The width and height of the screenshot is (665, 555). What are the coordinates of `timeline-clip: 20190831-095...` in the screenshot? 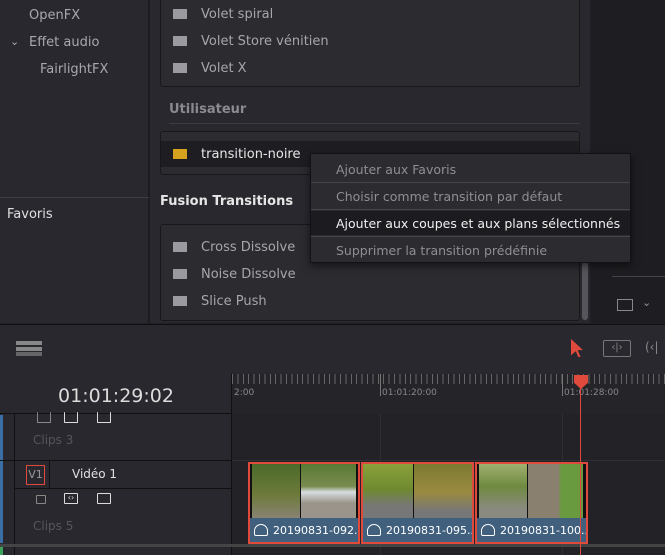 It's located at (417, 503).